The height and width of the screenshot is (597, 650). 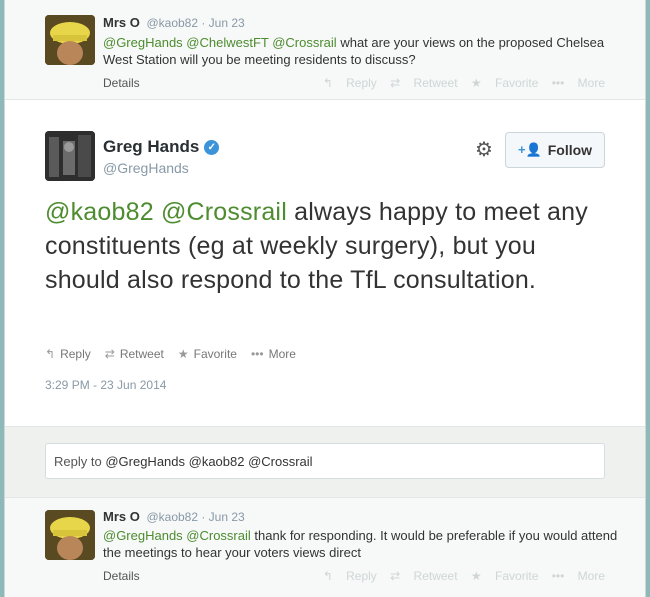 What do you see at coordinates (257, 354) in the screenshot?
I see `more-dots-icon: •••` at bounding box center [257, 354].